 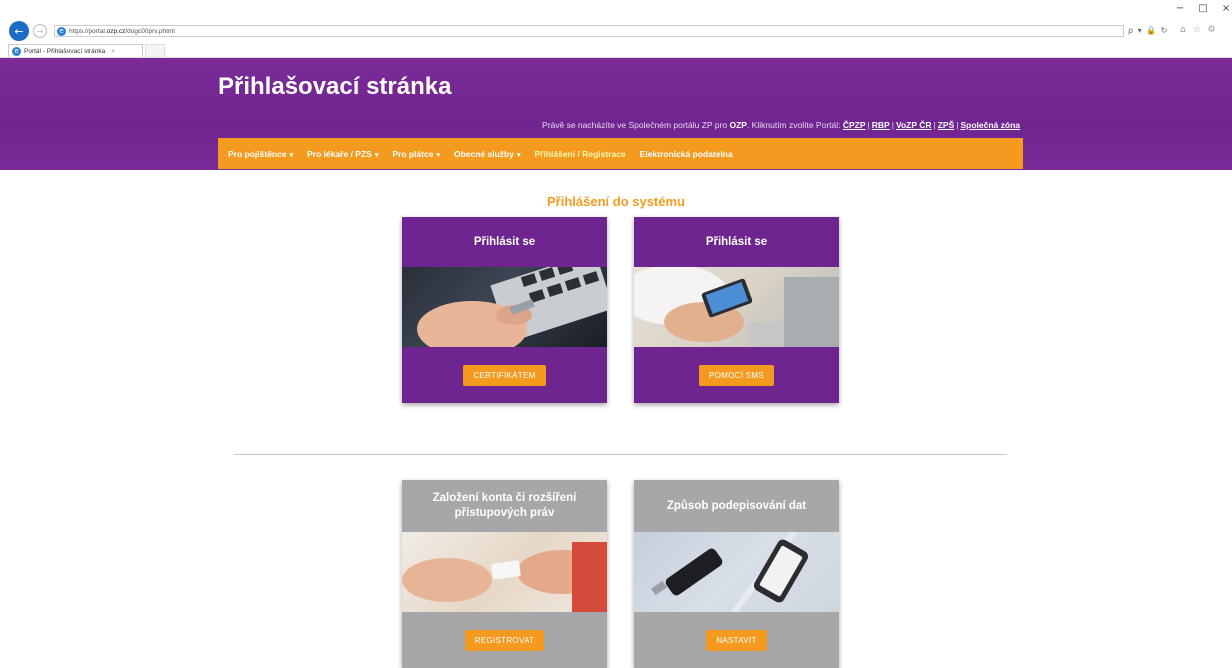 I want to click on maximize-icon: □, so click(x=1202, y=8).